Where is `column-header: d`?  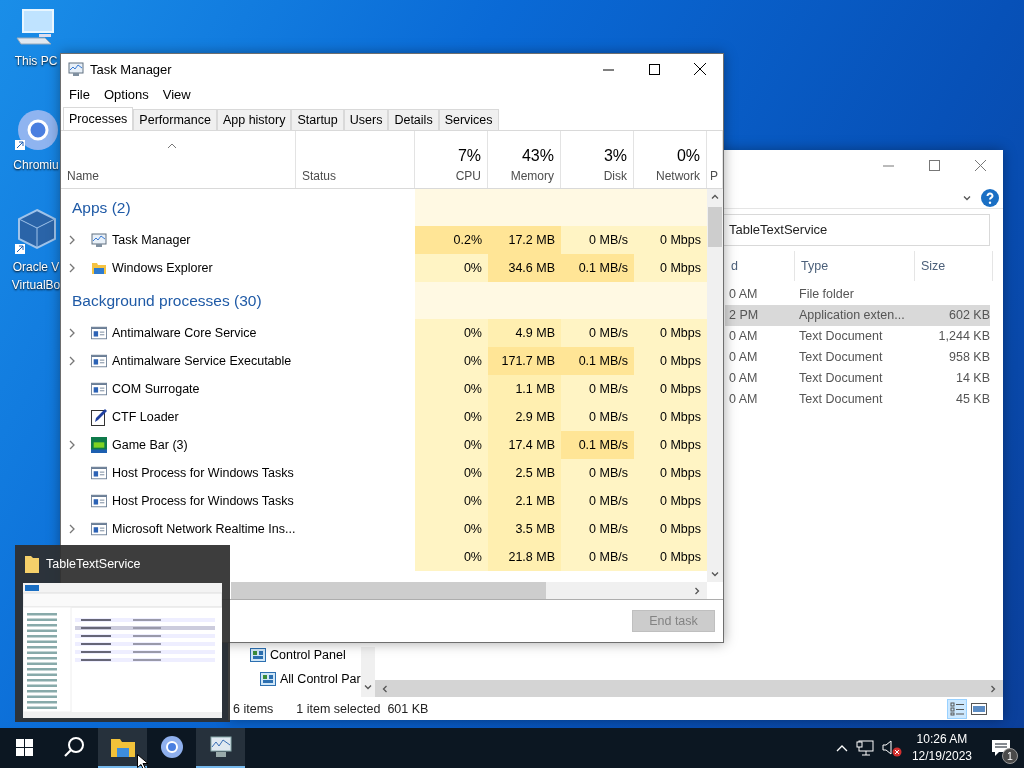 column-header: d is located at coordinates (760, 265).